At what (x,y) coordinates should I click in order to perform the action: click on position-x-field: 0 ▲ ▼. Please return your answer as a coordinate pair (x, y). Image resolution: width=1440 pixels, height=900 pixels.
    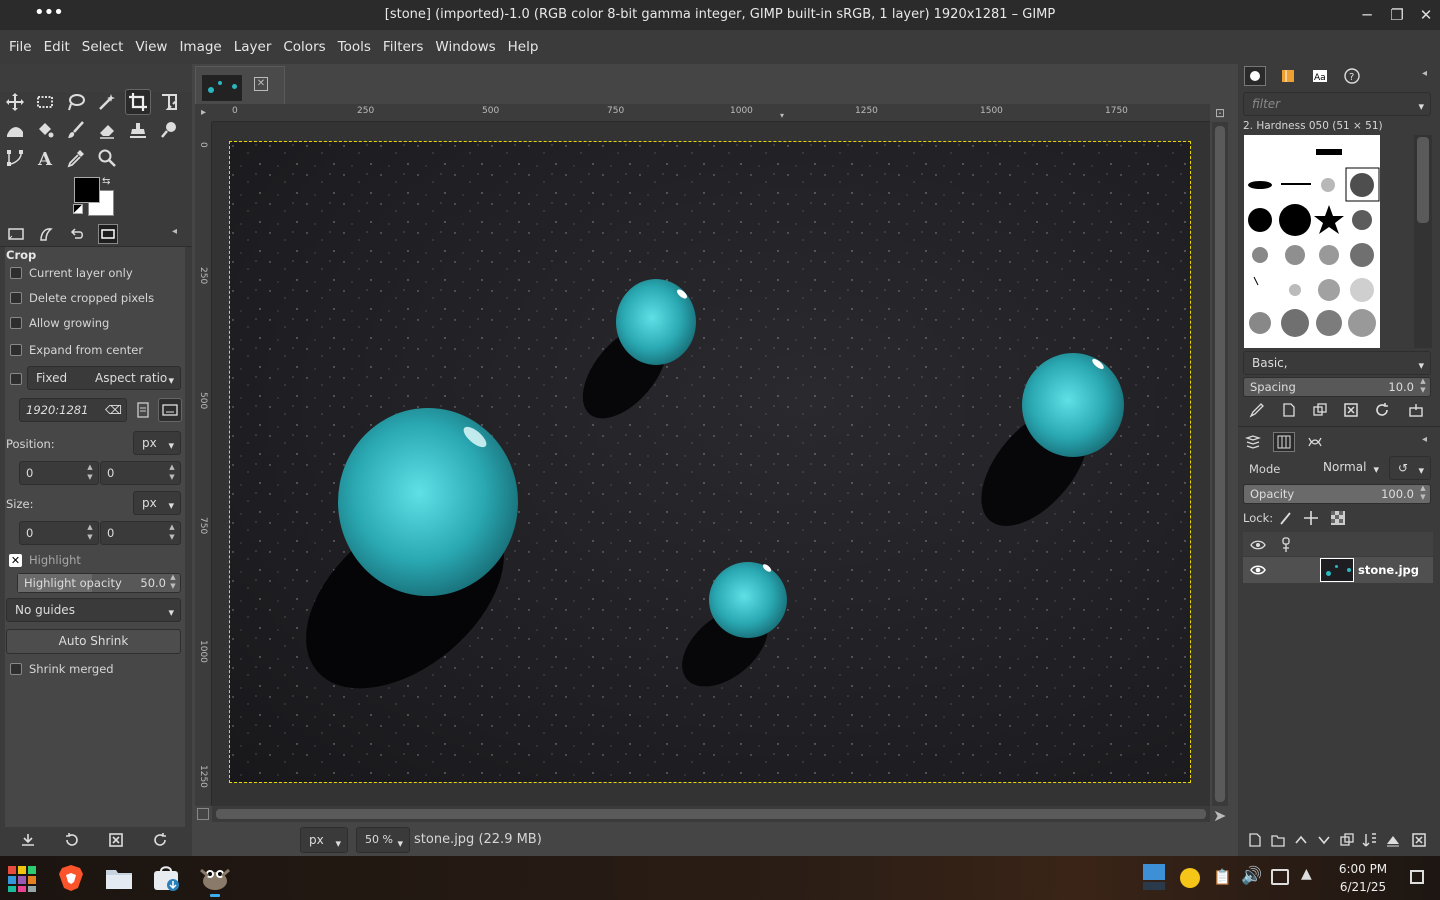
    Looking at the image, I should click on (59, 473).